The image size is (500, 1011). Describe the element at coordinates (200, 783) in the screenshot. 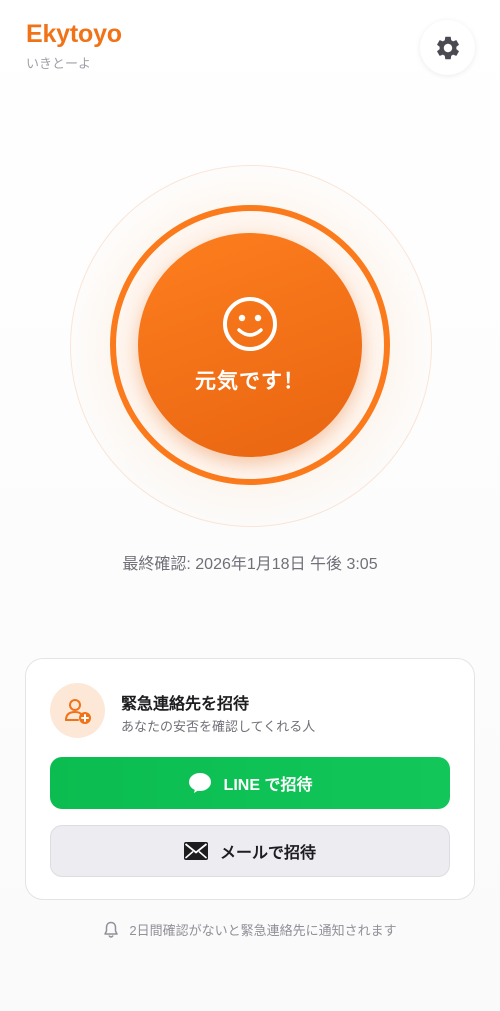

I see `chat-bubble-icon` at that location.